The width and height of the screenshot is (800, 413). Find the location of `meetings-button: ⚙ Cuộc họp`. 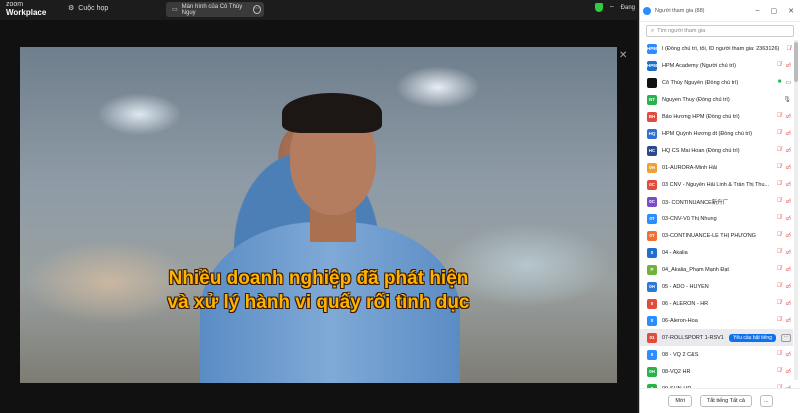

meetings-button: ⚙ Cuộc họp is located at coordinates (88, 8).